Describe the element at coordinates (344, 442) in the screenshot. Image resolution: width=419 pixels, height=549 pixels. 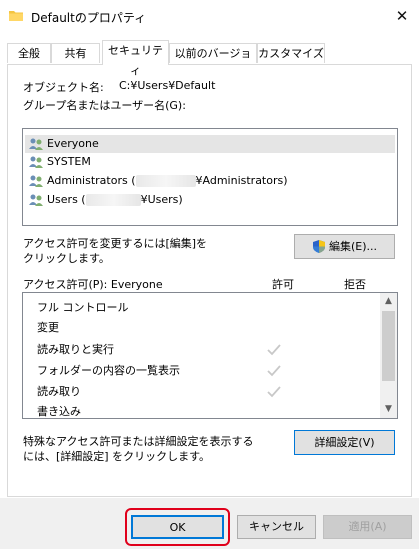
I see `advanced-button: 詳細設定(V)` at that location.